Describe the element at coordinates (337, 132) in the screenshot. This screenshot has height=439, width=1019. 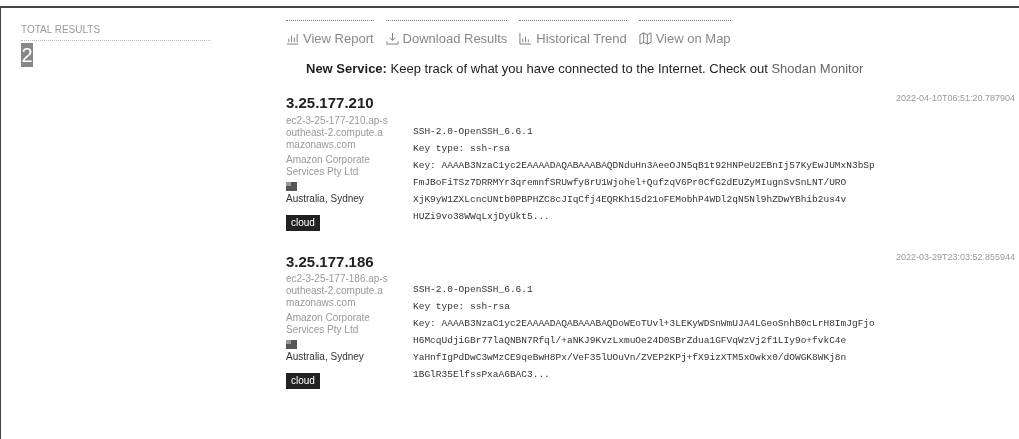
I see `hostname: ec2-3-25-177-210.ap-southeast-2.compute.amazonaws.com` at that location.